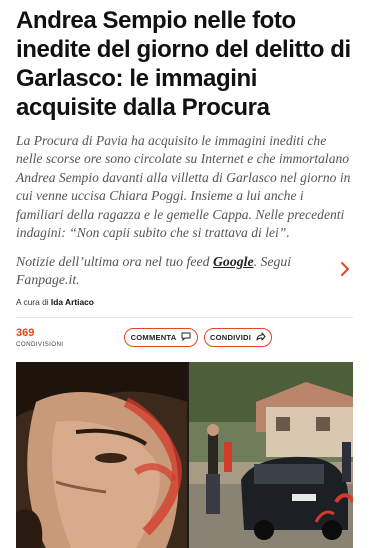  I want to click on share-button-label: CONDIVIDI, so click(230, 338).